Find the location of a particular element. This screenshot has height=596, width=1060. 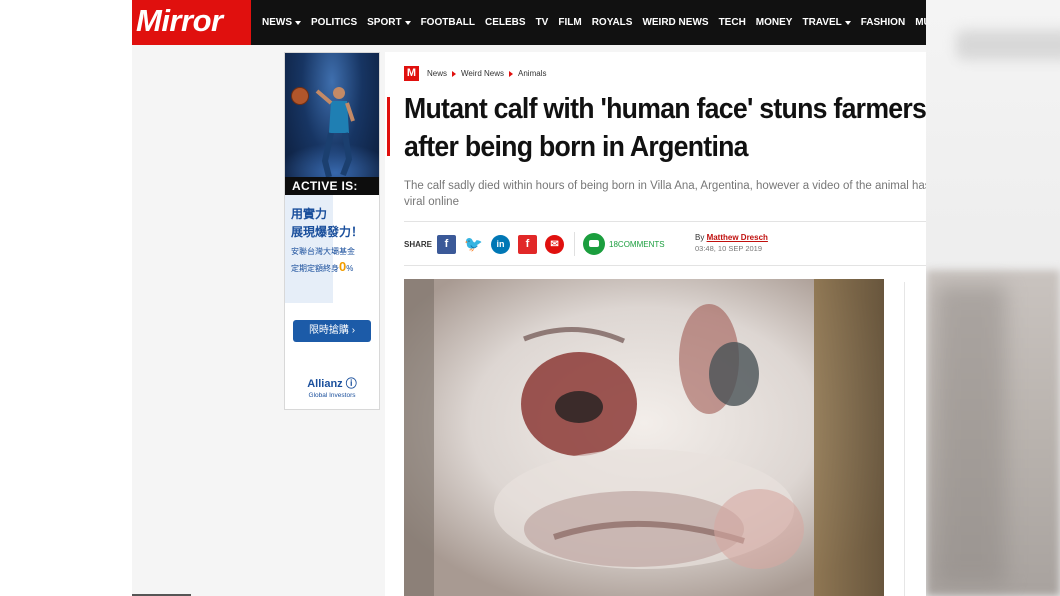

breadcrumb-news: News is located at coordinates (437, 73).